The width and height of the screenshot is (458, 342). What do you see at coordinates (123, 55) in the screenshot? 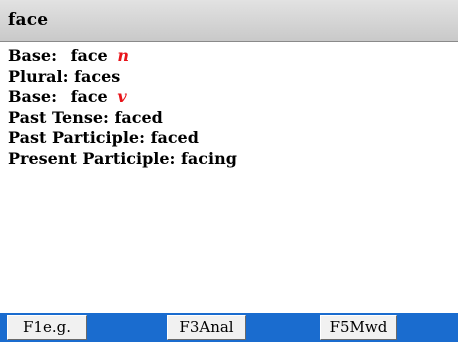
I see `part-of-speech-noun: n` at bounding box center [123, 55].